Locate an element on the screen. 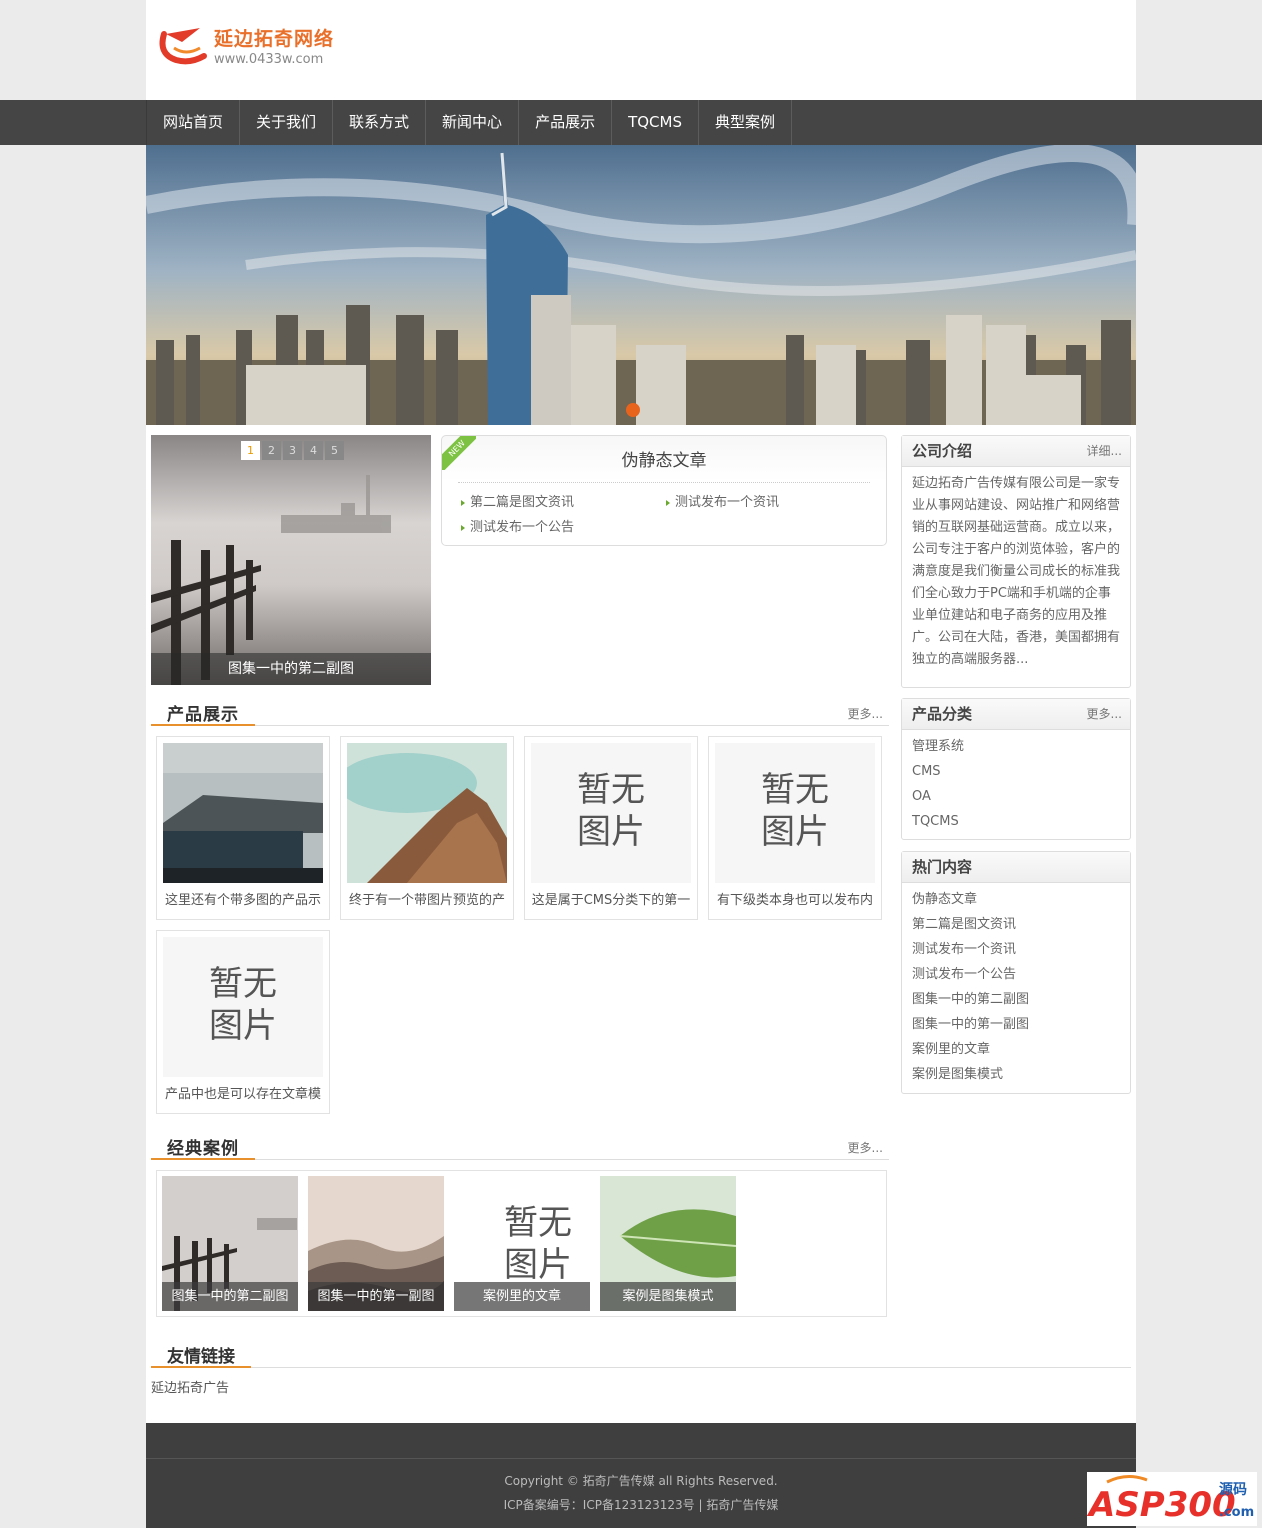  category-item: CMS is located at coordinates (1016, 773).